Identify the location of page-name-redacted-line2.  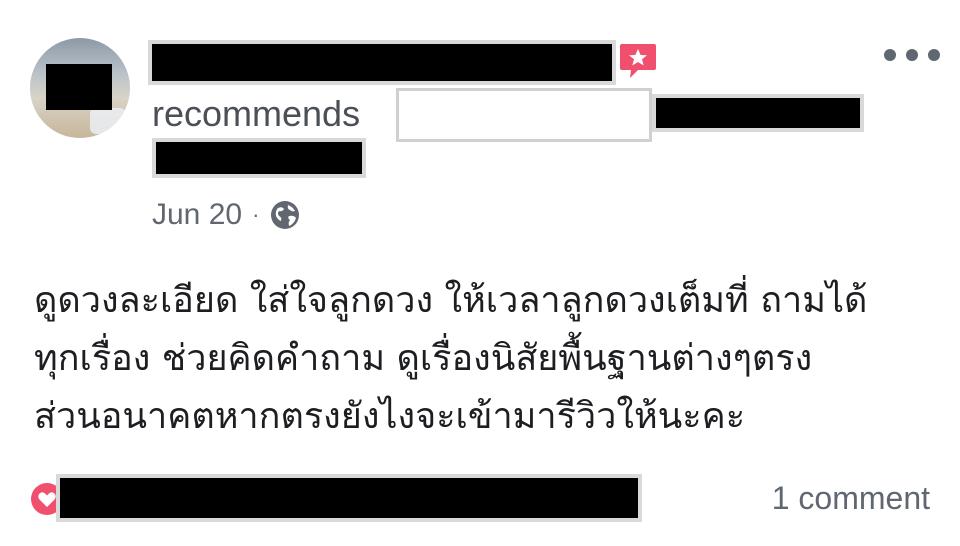
(259, 158).